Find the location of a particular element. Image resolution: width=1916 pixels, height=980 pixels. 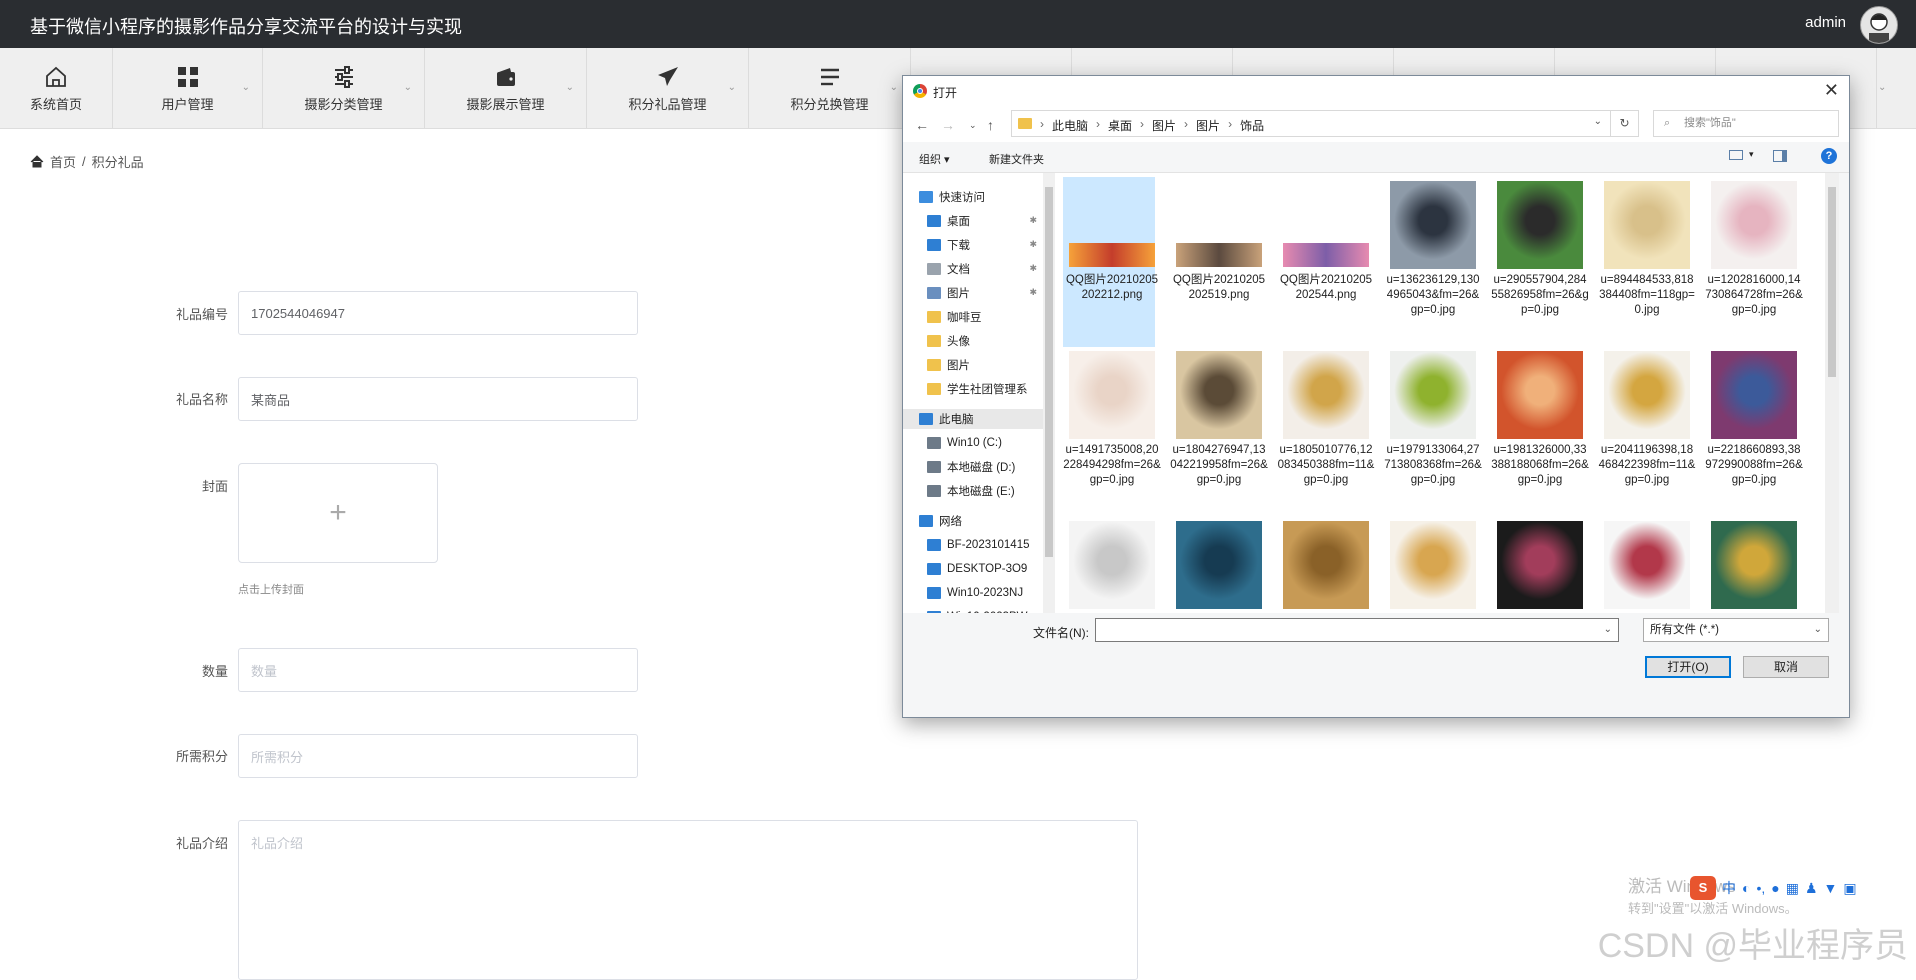

plus-icon: + is located at coordinates (338, 512).